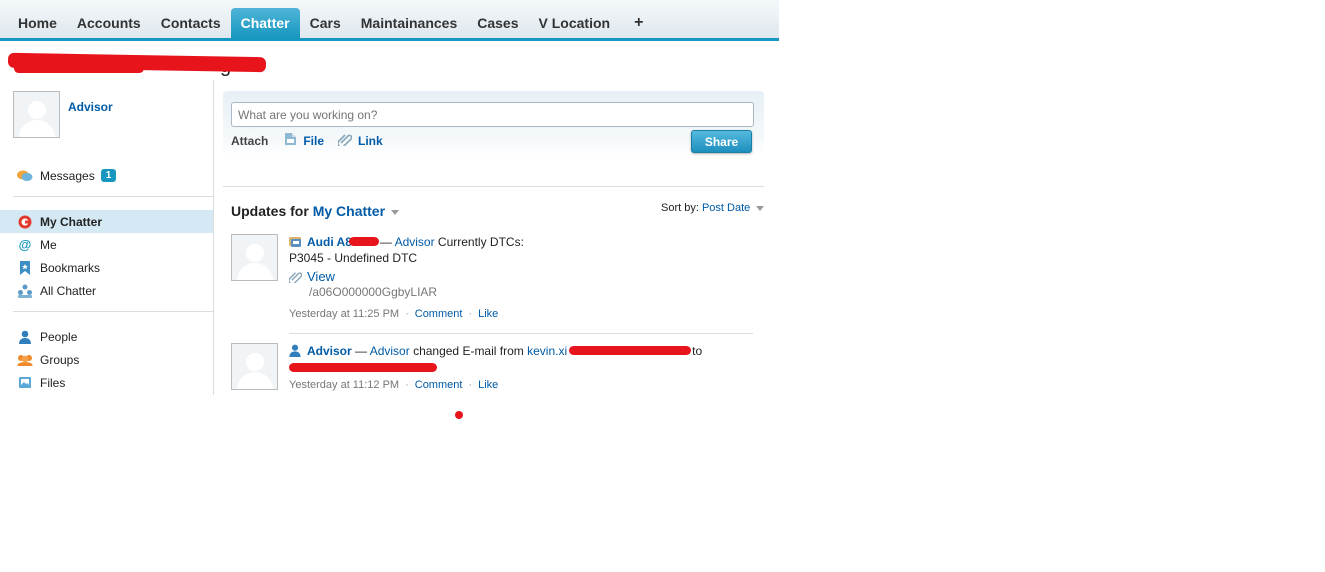  Describe the element at coordinates (25, 291) in the screenshot. I see `all-chatter-icon` at that location.